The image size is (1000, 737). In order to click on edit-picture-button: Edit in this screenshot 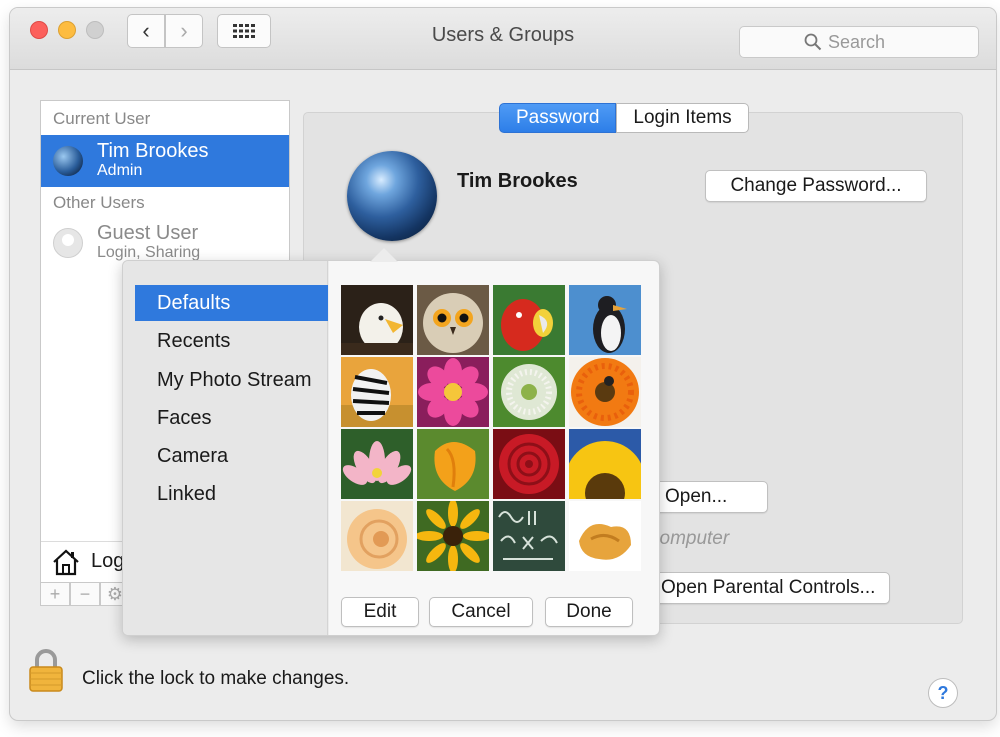, I will do `click(380, 612)`.